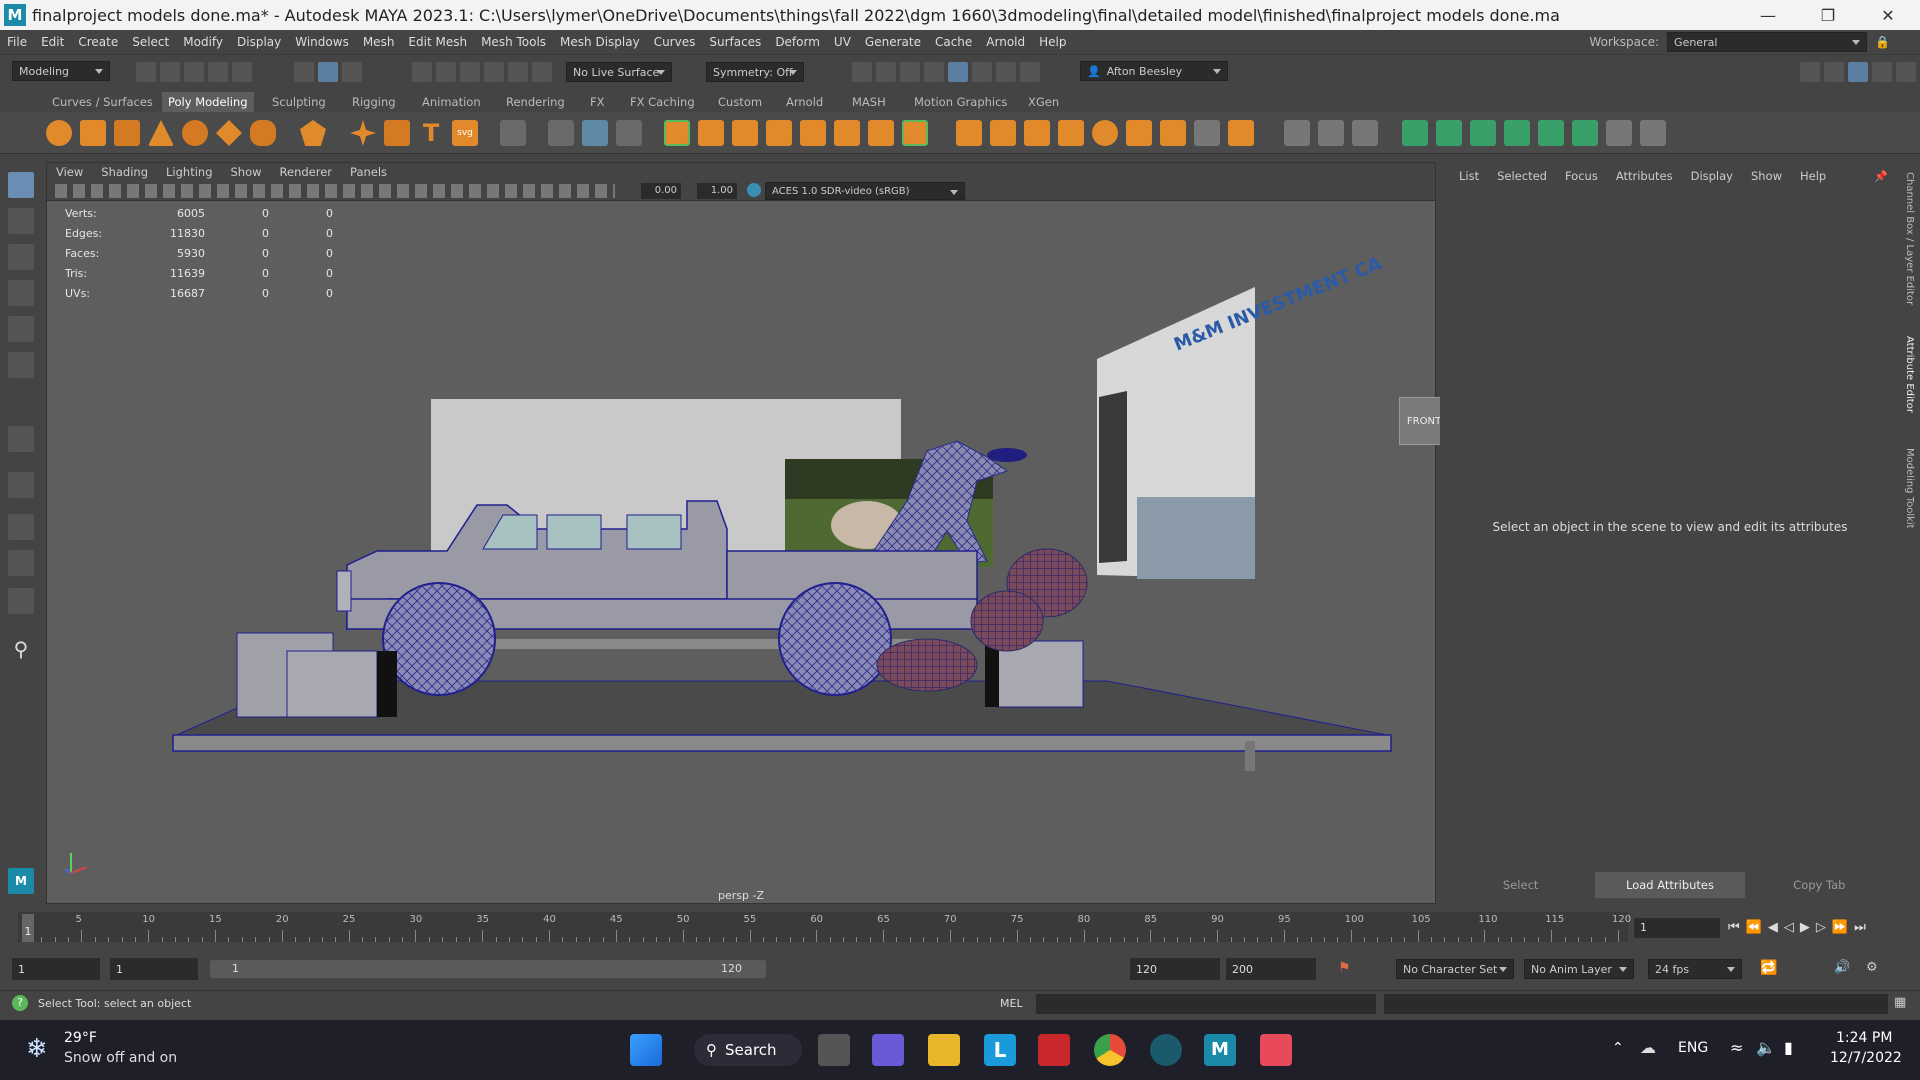 Image resolution: width=1920 pixels, height=1080 pixels. I want to click on bridge-icon, so click(969, 133).